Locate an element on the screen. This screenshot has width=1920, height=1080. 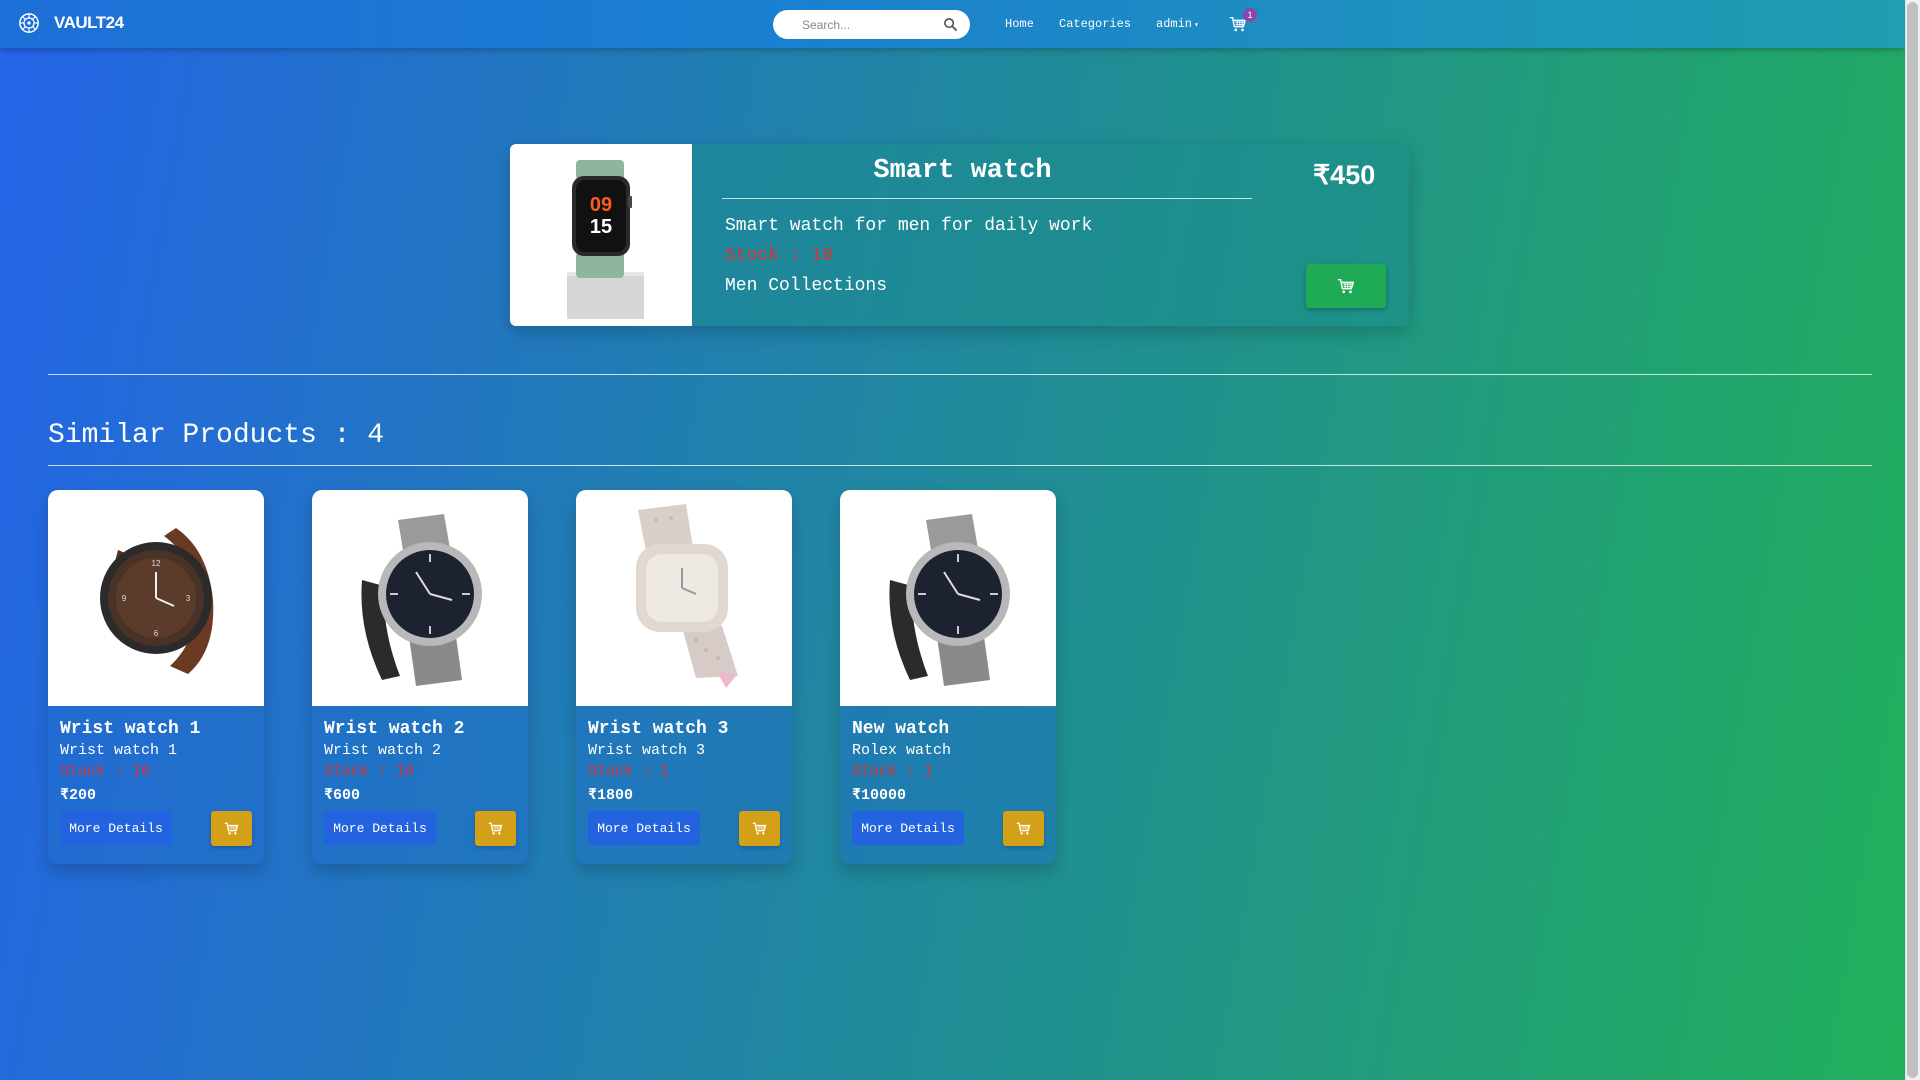
product-card-price: ₹200 is located at coordinates (78, 795).